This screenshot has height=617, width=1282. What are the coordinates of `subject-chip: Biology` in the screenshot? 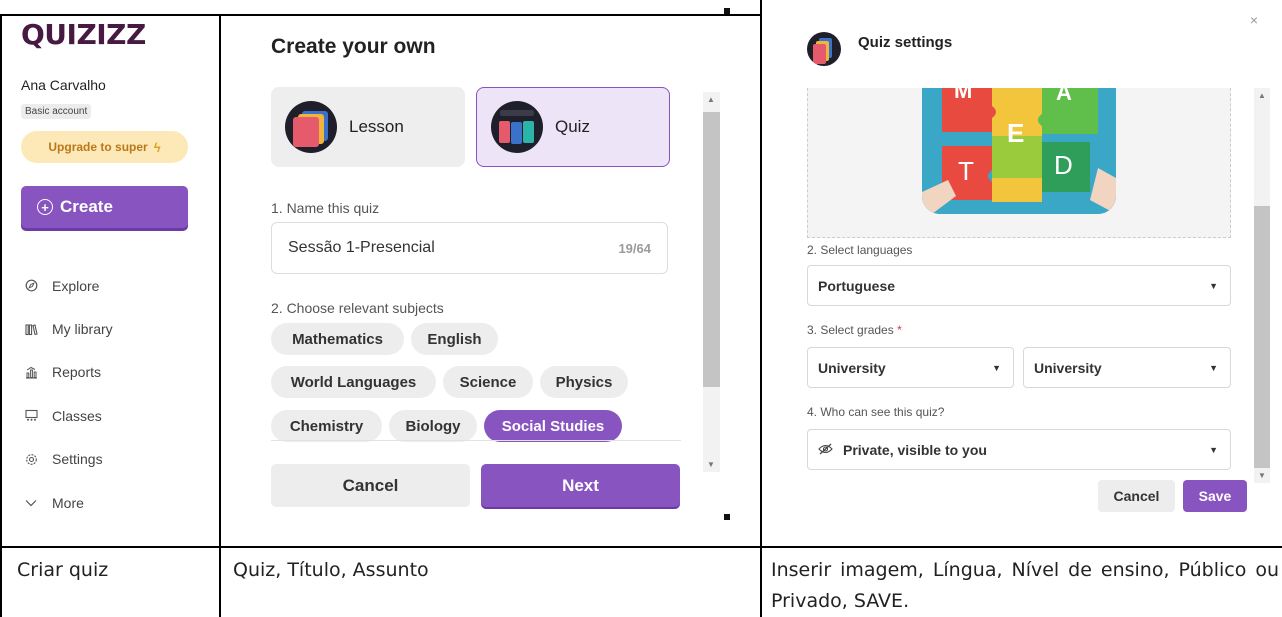 It's located at (433, 426).